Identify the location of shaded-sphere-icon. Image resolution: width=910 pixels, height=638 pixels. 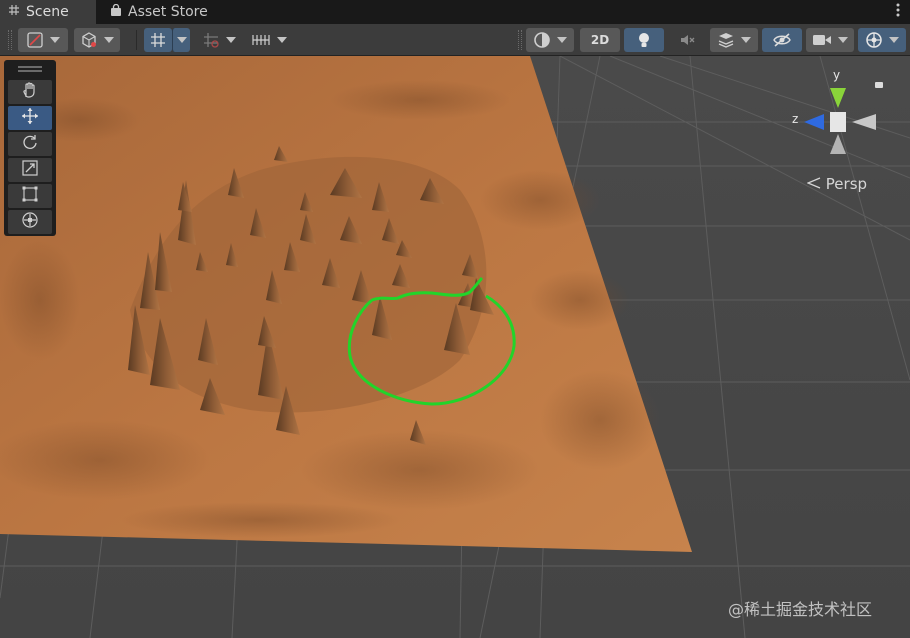
(542, 40).